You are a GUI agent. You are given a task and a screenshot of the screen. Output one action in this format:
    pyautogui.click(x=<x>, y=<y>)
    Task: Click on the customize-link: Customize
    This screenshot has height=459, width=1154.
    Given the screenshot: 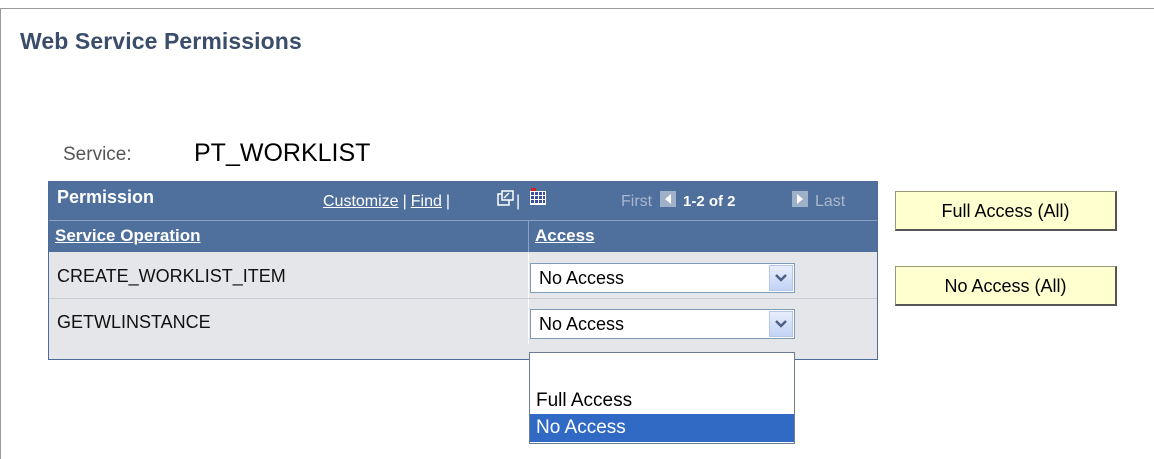 What is the action you would take?
    pyautogui.click(x=361, y=201)
    